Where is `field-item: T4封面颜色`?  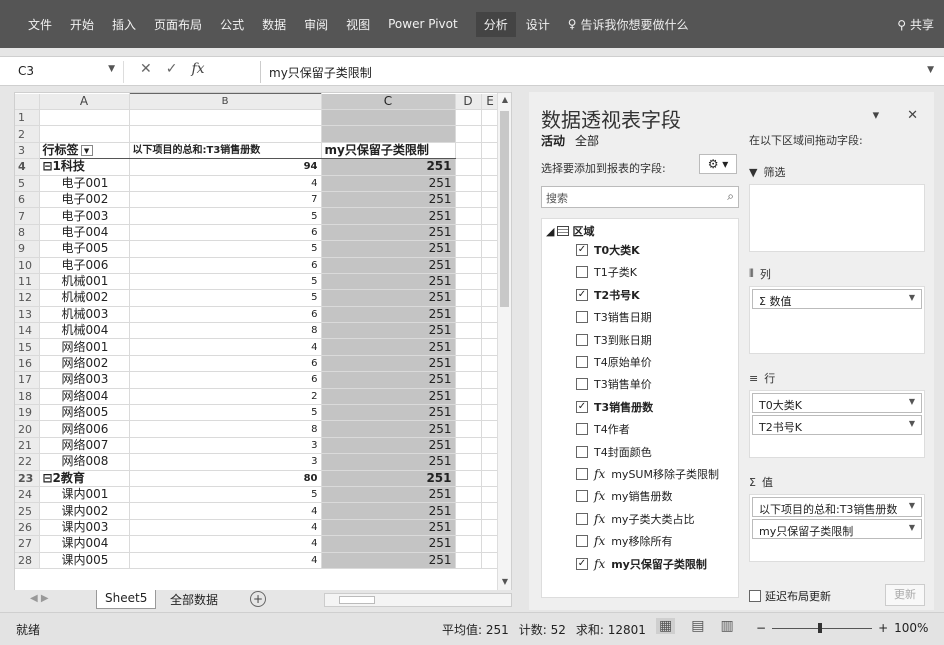
field-item: T4封面颜色 is located at coordinates (614, 452).